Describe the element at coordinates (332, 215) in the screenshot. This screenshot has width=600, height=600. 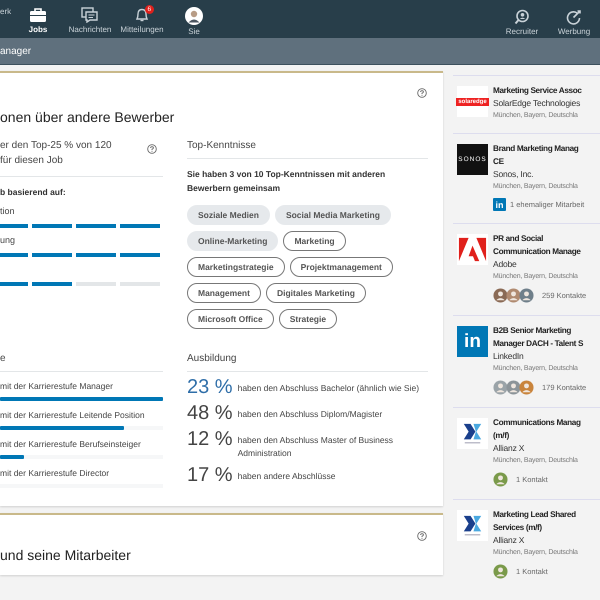
I see `skill-tag: Social Media Marketing` at that location.